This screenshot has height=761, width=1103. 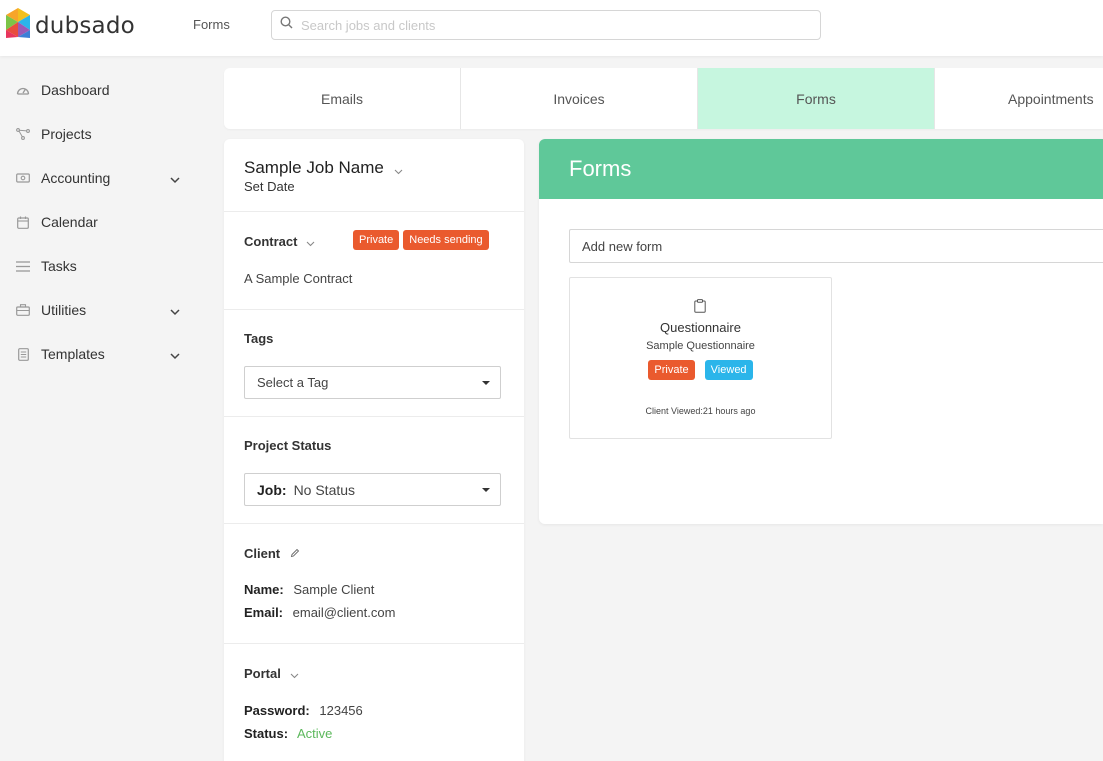 I want to click on logo-text: dubsado, so click(x=85, y=26).